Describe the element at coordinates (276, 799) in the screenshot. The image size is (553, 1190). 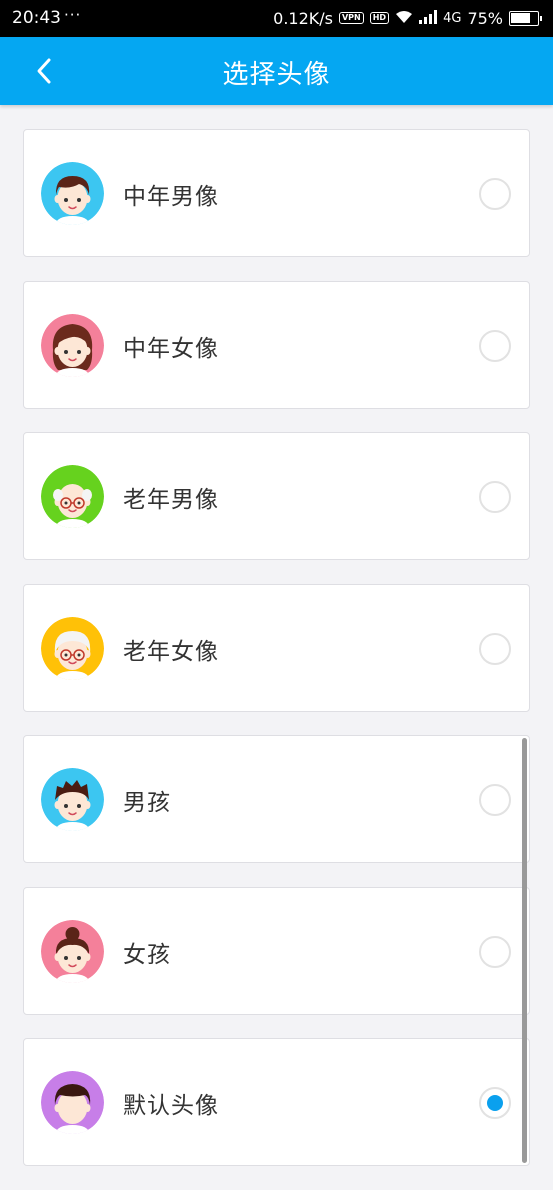
I see `avatar-option: 男孩` at that location.